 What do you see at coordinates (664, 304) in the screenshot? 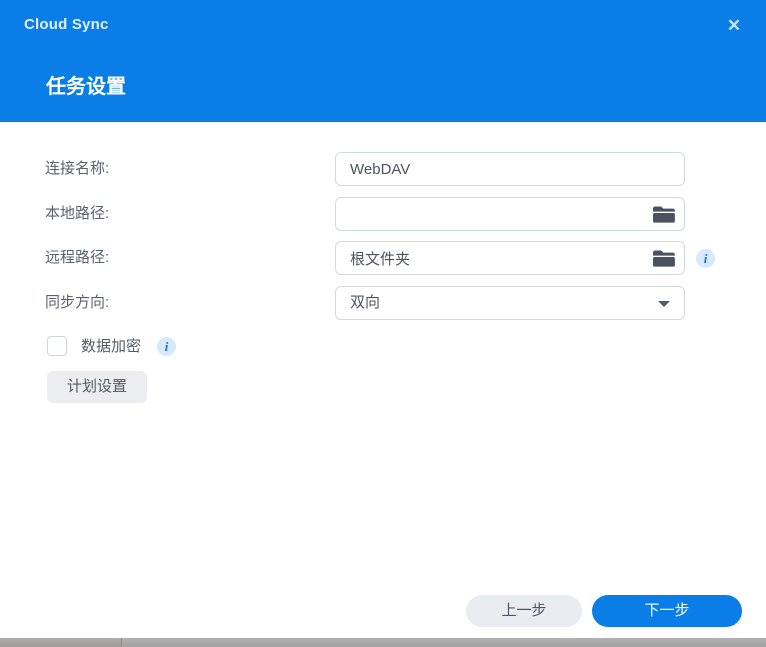
I see `chevron-down-icon` at bounding box center [664, 304].